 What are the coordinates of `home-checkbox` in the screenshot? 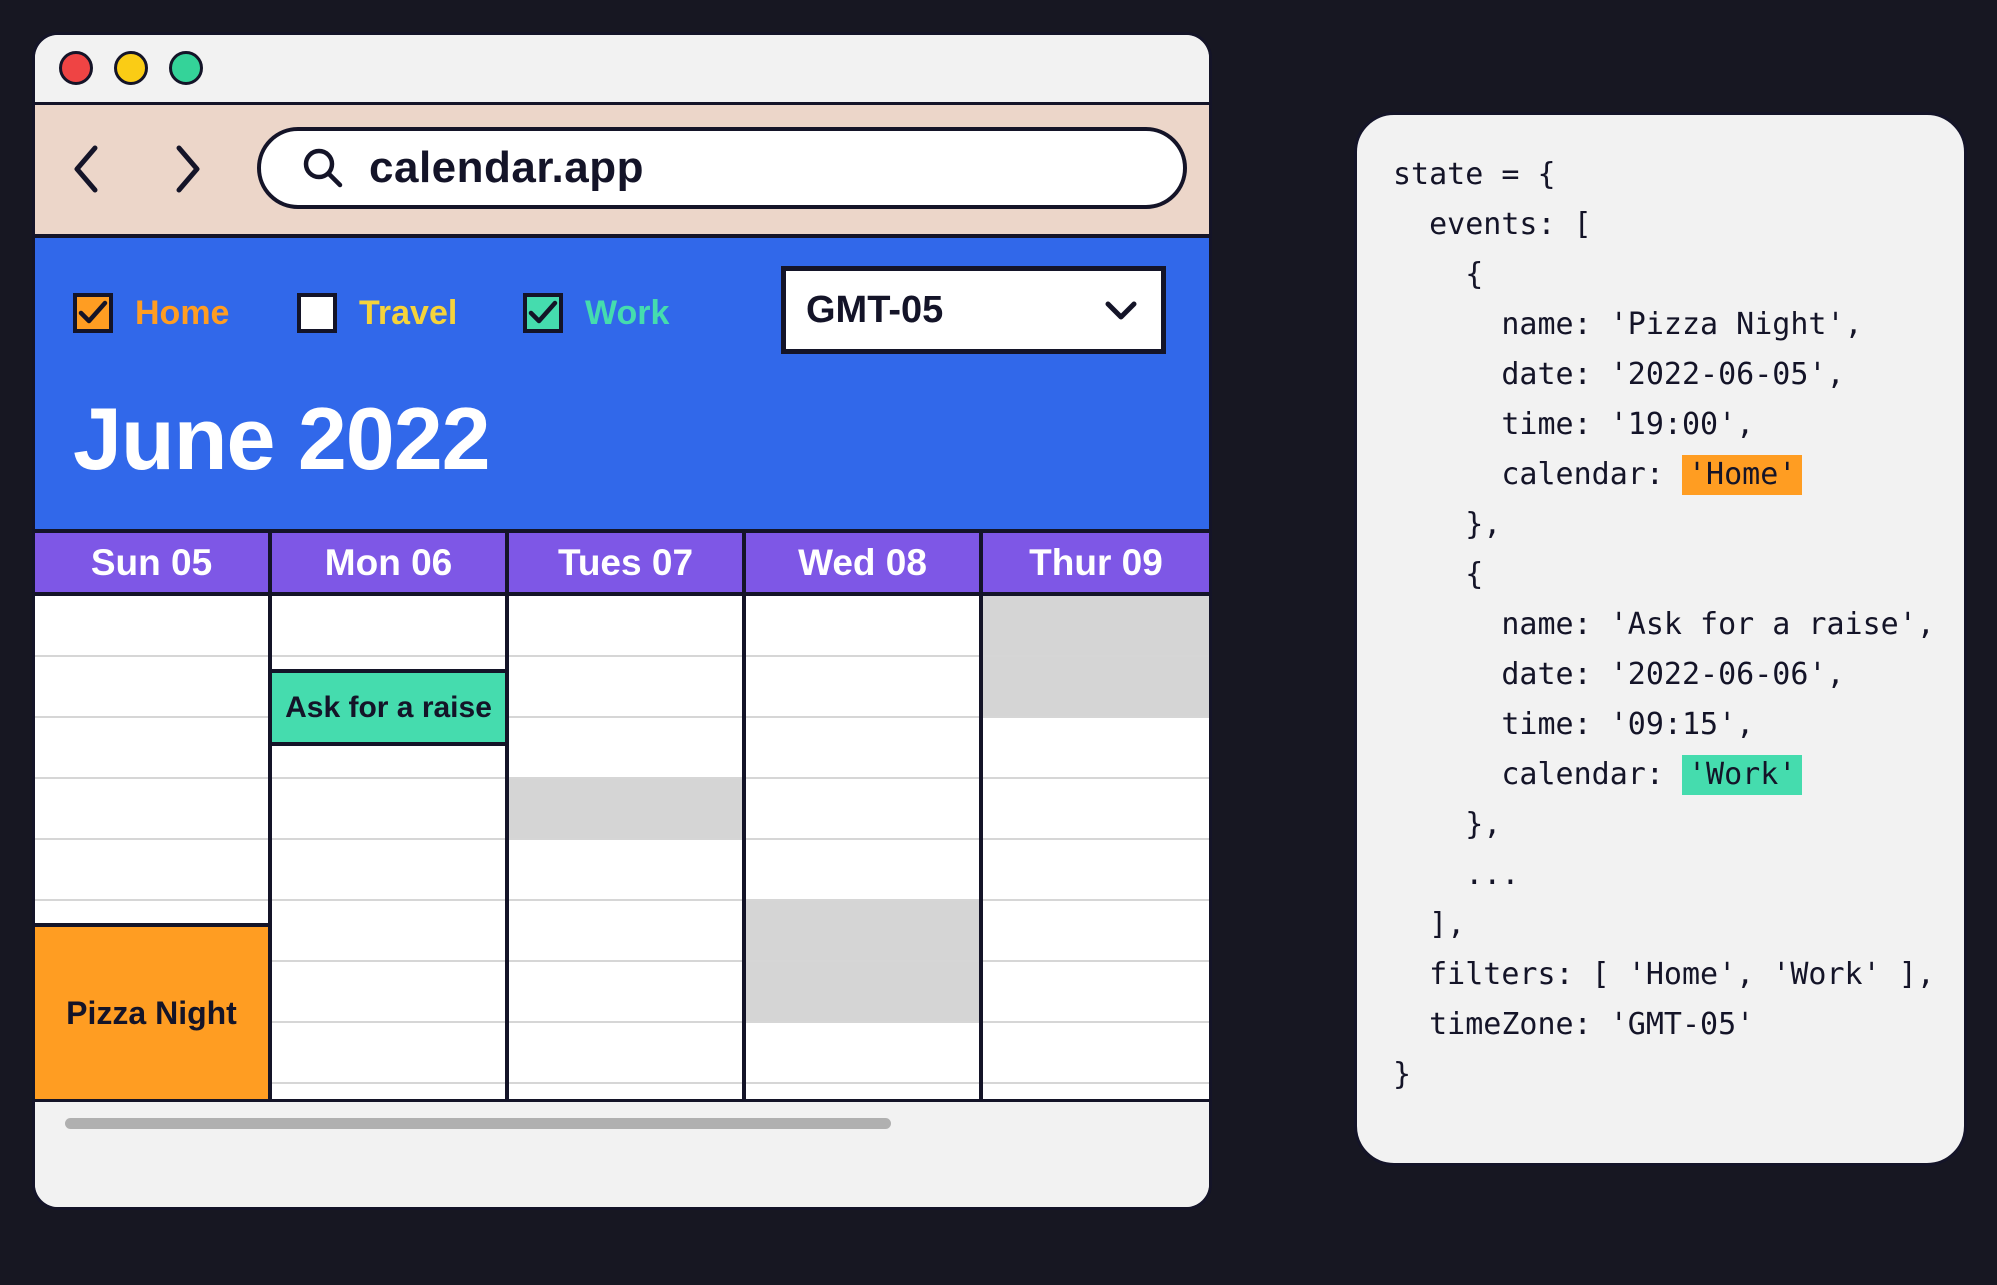 It's located at (93, 313).